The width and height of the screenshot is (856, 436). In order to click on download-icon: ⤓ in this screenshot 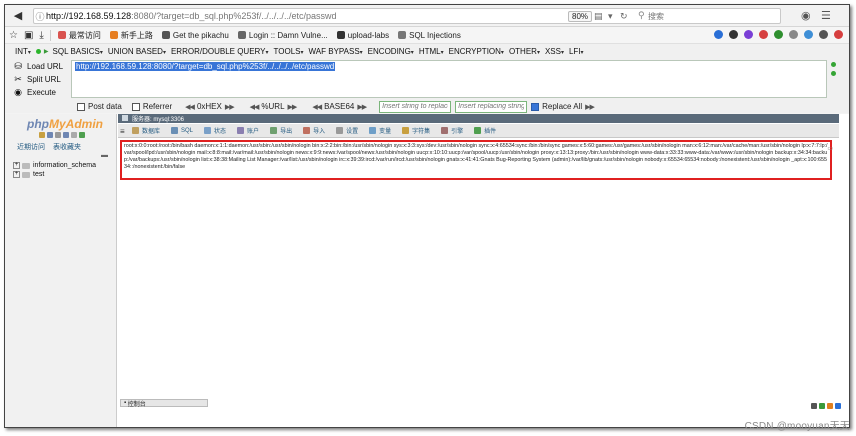, I will do `click(41, 35)`.